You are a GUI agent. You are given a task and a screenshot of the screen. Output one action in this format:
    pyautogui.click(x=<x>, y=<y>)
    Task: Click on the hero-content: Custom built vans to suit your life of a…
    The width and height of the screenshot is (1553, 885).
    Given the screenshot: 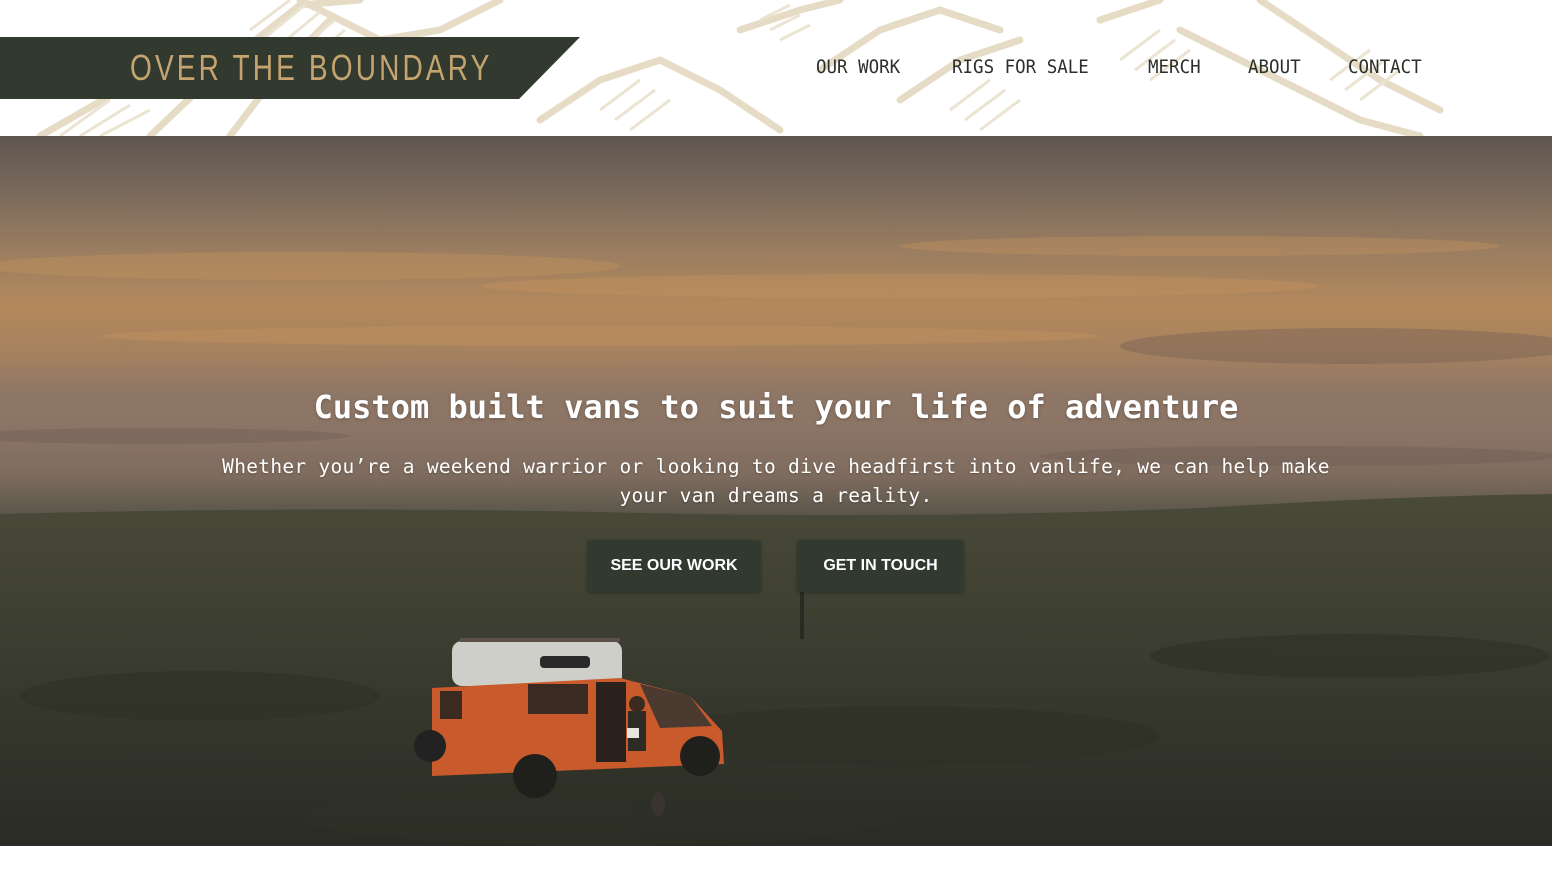 What is the action you would take?
    pyautogui.click(x=776, y=446)
    